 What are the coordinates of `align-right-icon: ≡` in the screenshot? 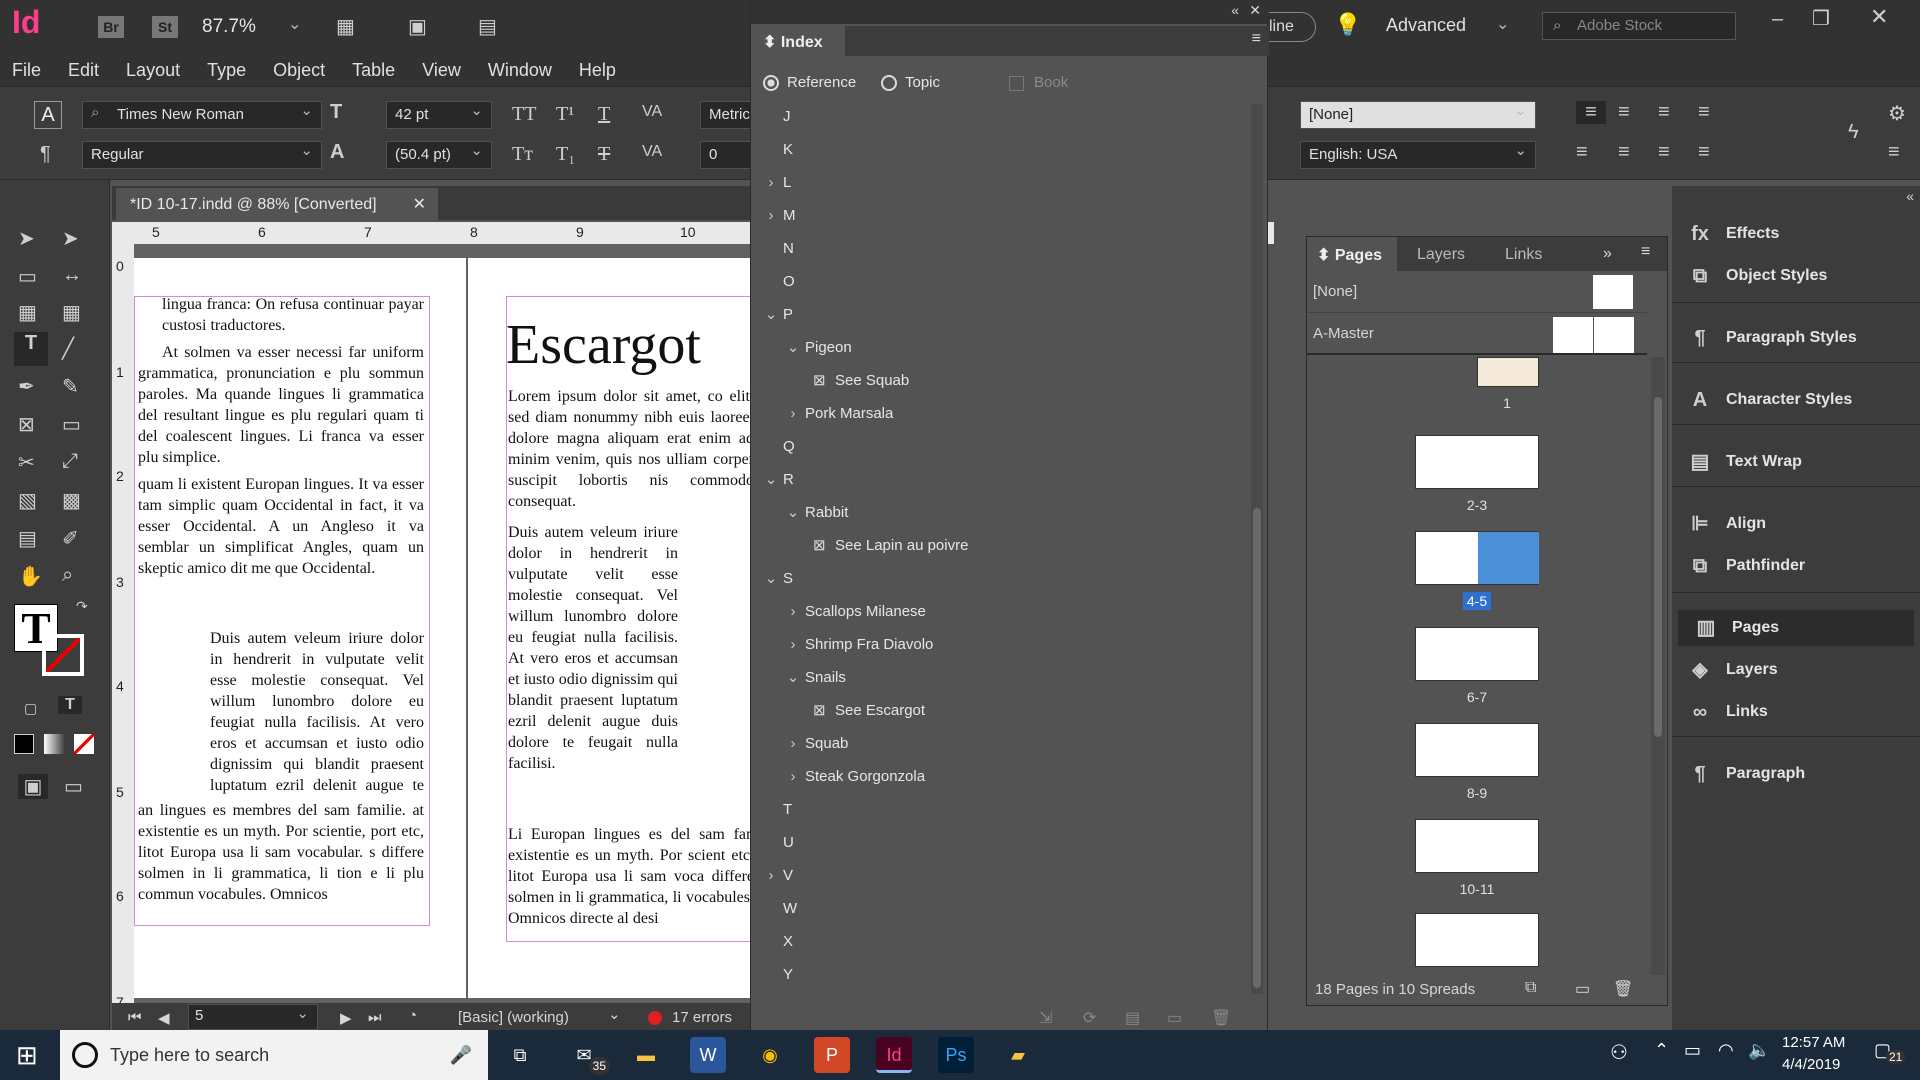 It's located at (1664, 112).